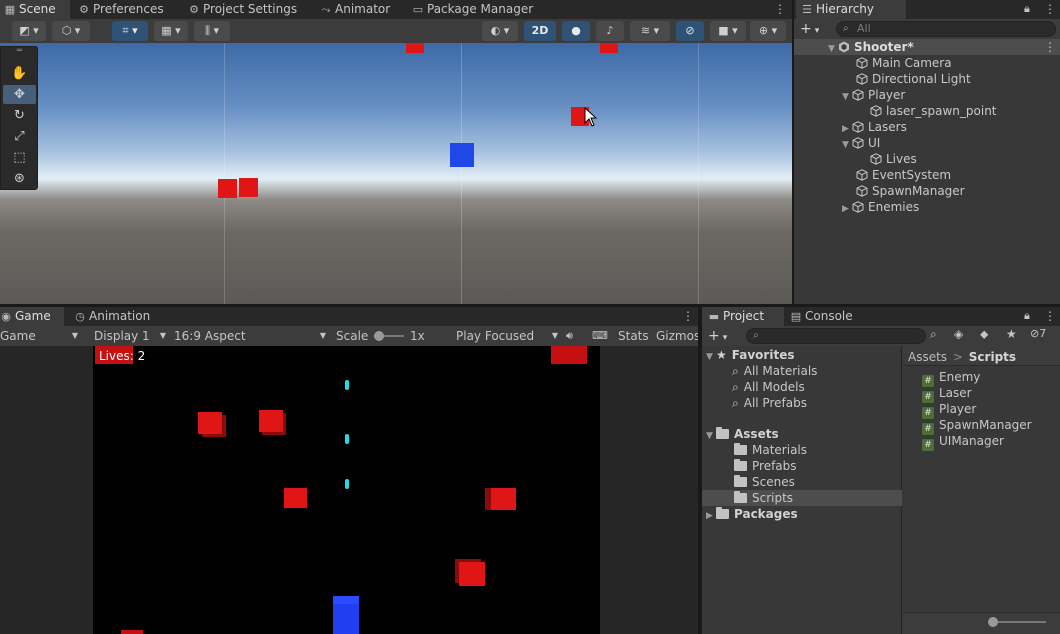 This screenshot has height=634, width=1060. What do you see at coordinates (873, 95) in the screenshot?
I see `hierarchy-item-player: ▼ Player` at bounding box center [873, 95].